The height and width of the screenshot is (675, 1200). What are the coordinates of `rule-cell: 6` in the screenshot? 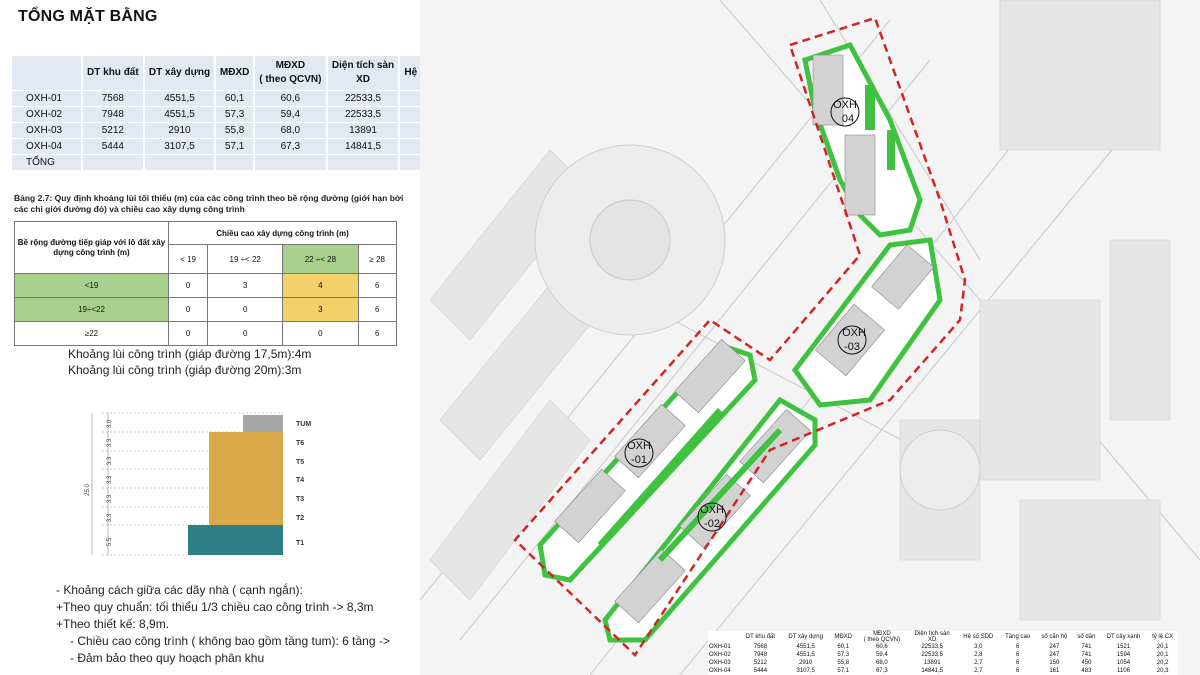 It's located at (377, 309).